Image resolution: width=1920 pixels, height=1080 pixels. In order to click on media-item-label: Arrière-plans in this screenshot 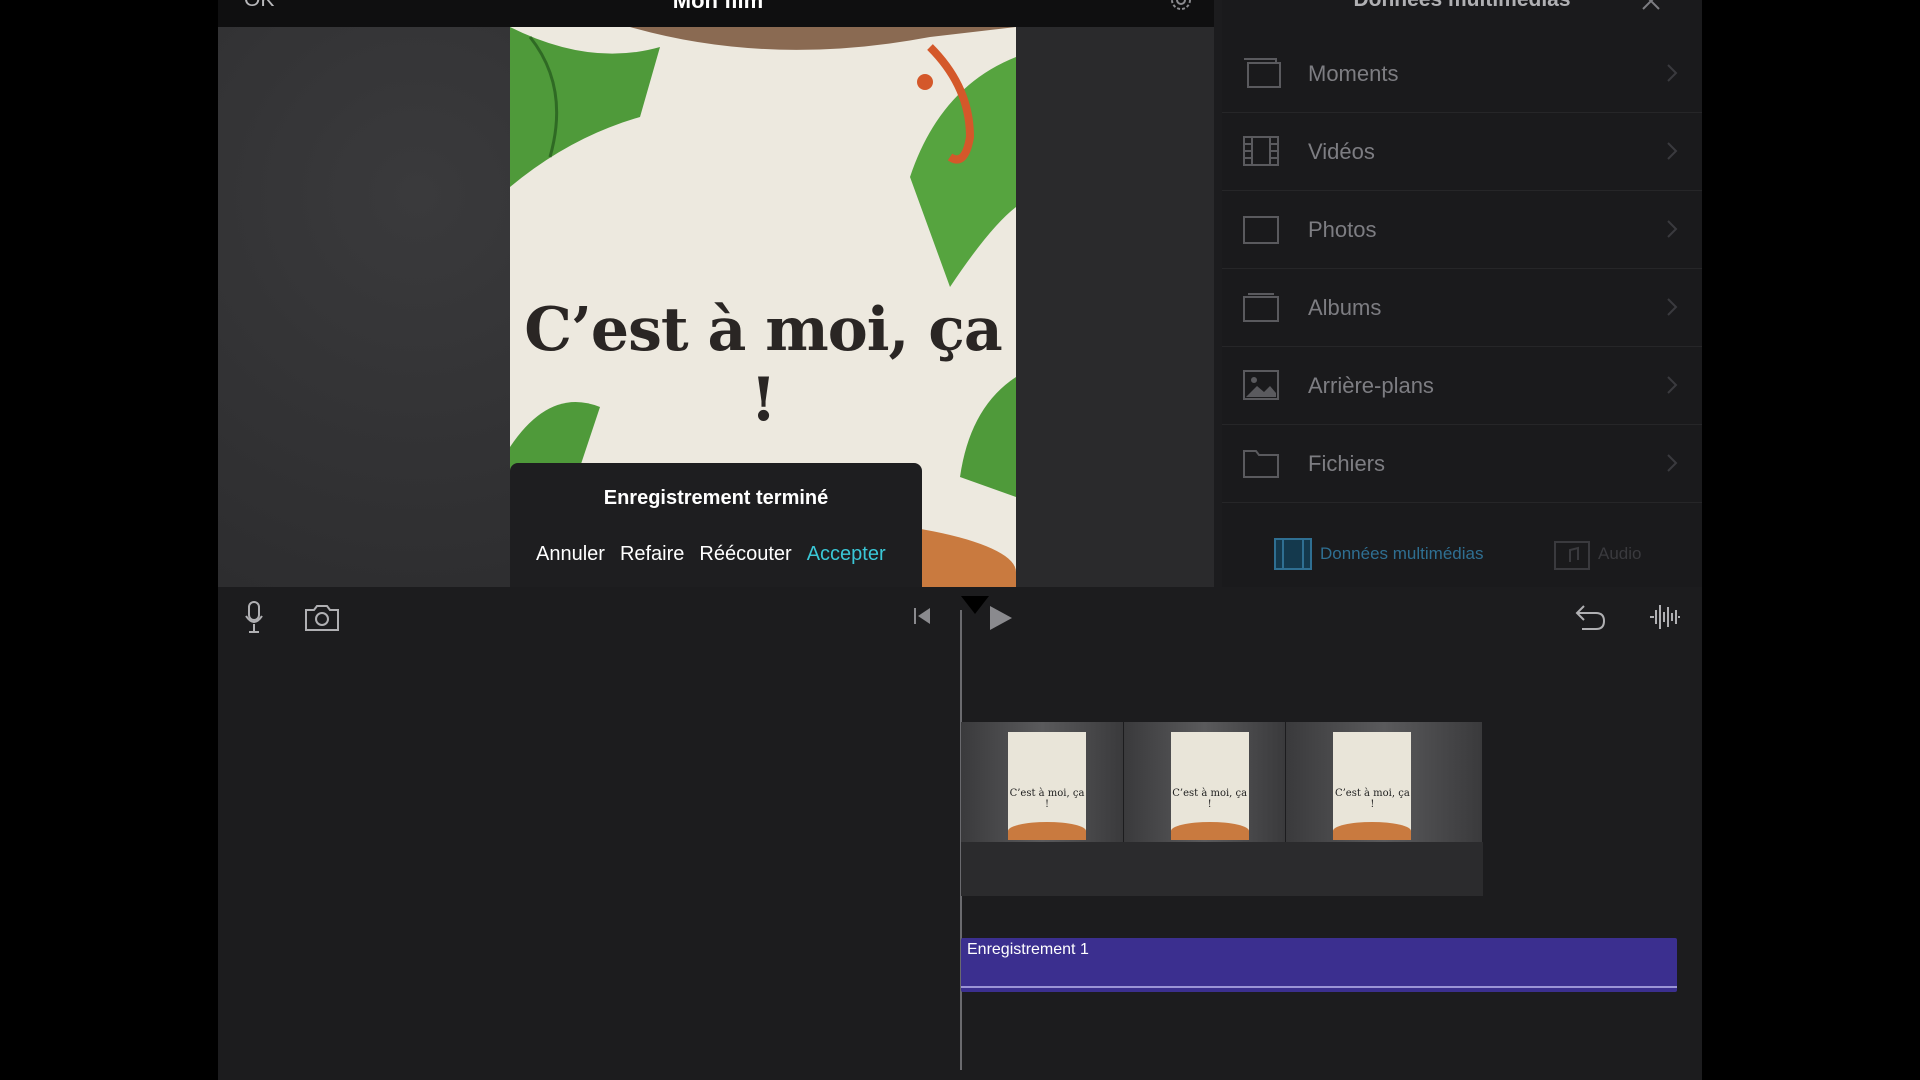, I will do `click(1371, 385)`.